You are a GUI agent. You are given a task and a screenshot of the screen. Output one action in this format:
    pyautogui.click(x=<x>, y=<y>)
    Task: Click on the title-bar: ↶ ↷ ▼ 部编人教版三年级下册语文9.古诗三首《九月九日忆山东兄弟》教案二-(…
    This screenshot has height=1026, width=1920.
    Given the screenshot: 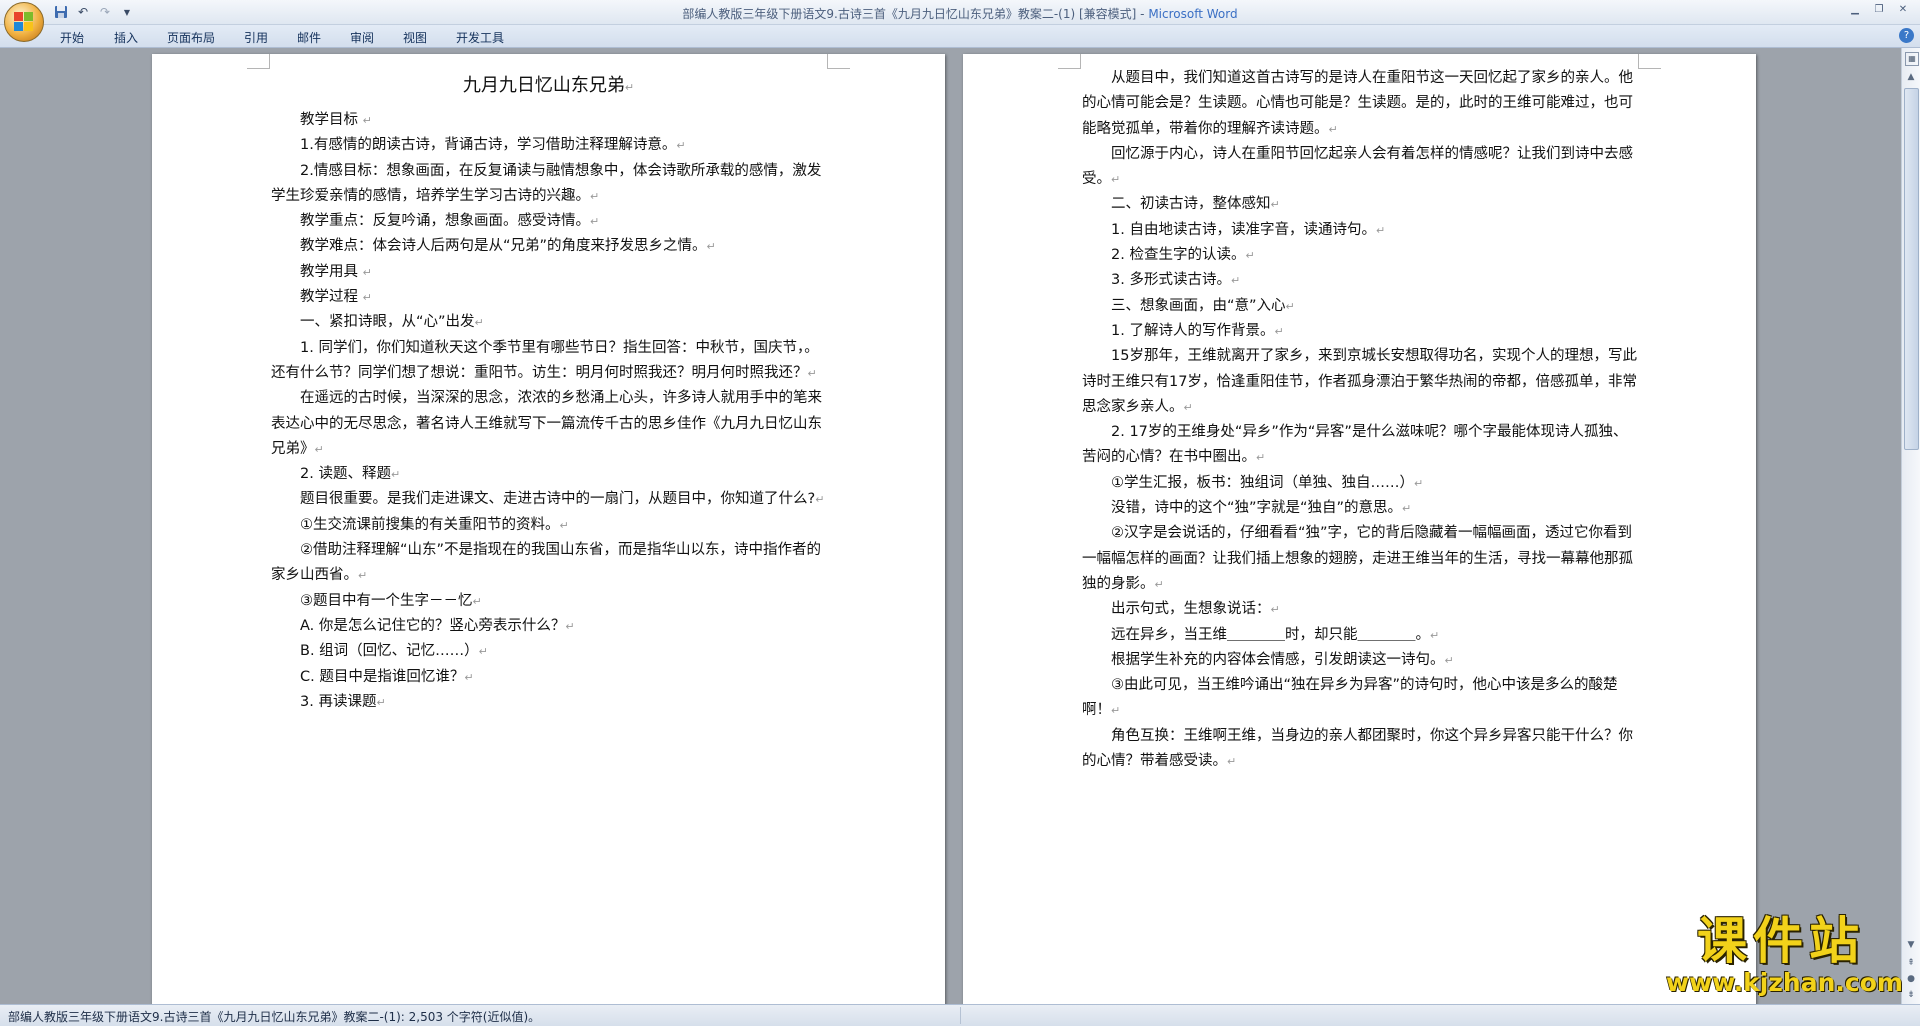 What is the action you would take?
    pyautogui.click(x=960, y=12)
    